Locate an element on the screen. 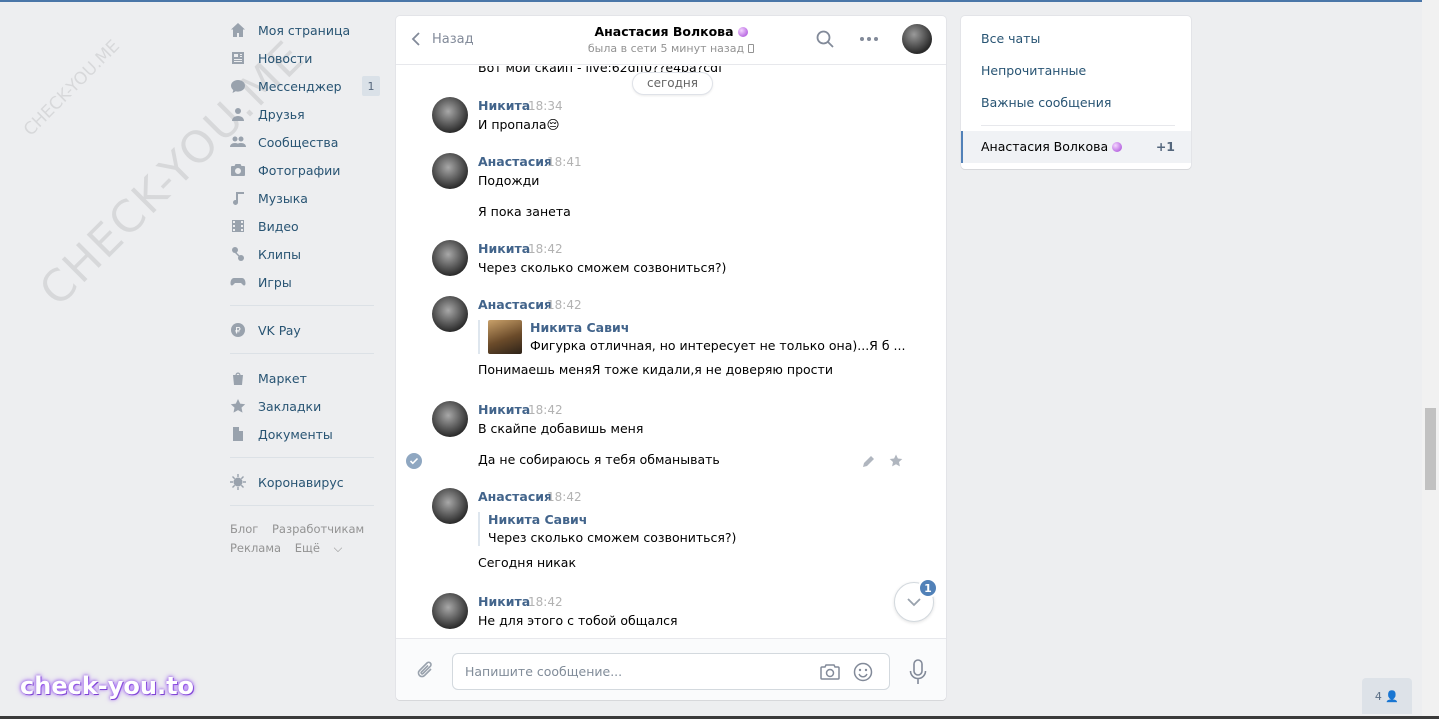  nav-label: Моя страница is located at coordinates (304, 30).